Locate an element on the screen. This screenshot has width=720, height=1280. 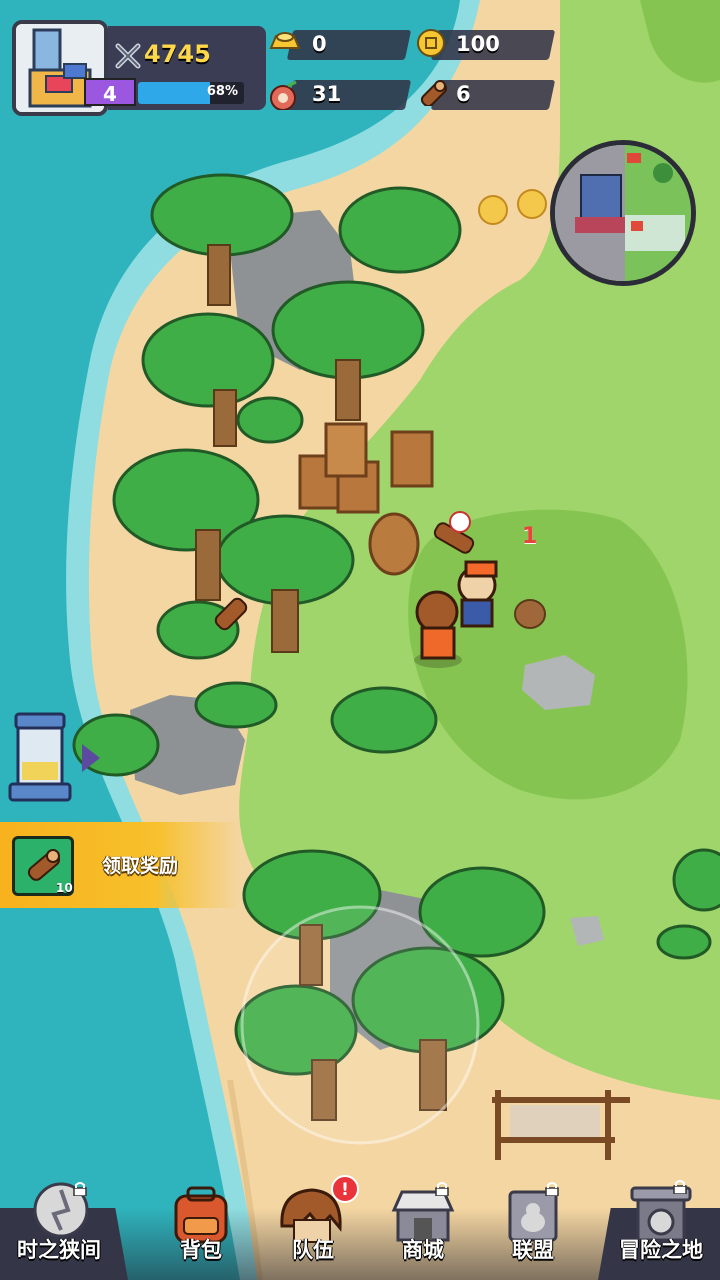
nav-label: 联盟 is located at coordinates (533, 1250).